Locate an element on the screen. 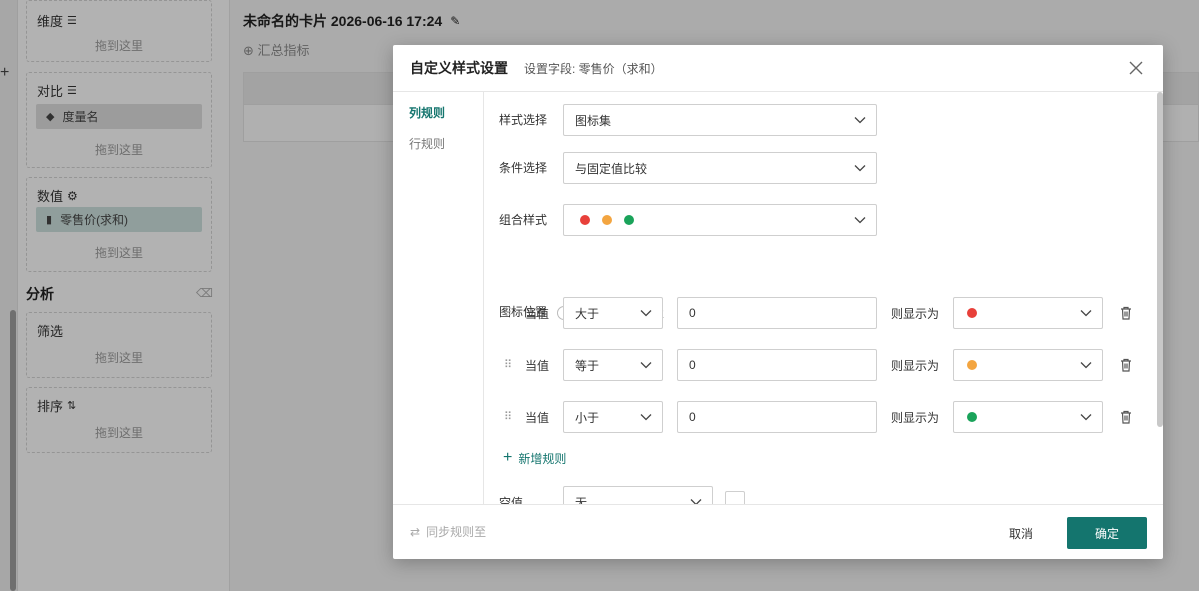 The image size is (1199, 591). add-rule-button: + 新增规则 is located at coordinates (534, 458).